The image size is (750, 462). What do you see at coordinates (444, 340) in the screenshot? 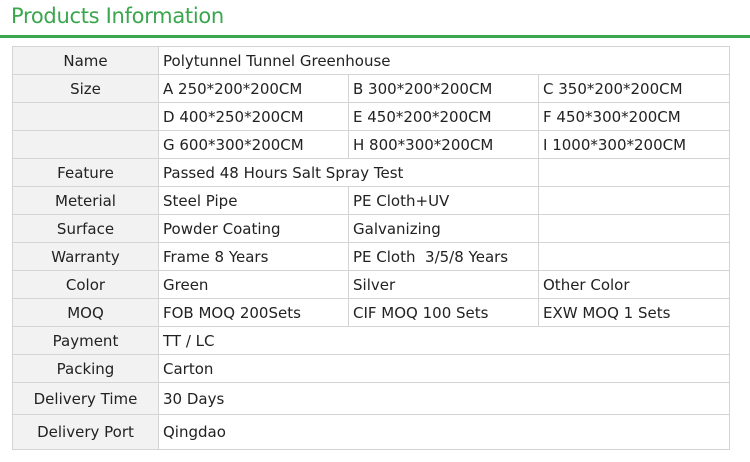
I see `row-value: TT / LC` at bounding box center [444, 340].